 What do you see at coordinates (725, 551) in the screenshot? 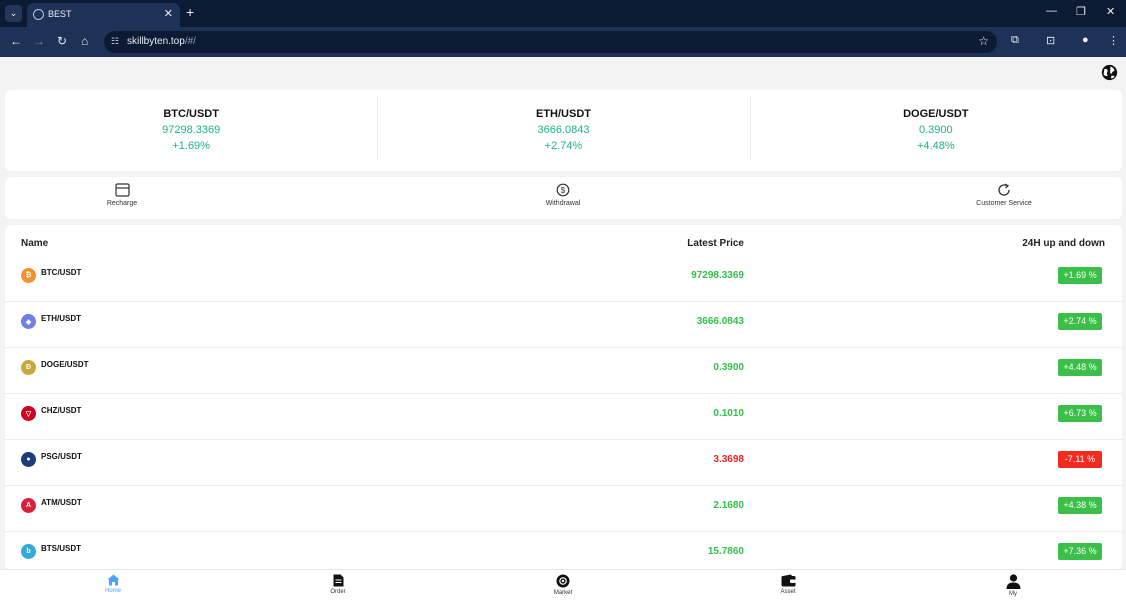
I see `latest-price: 15.7860` at bounding box center [725, 551].